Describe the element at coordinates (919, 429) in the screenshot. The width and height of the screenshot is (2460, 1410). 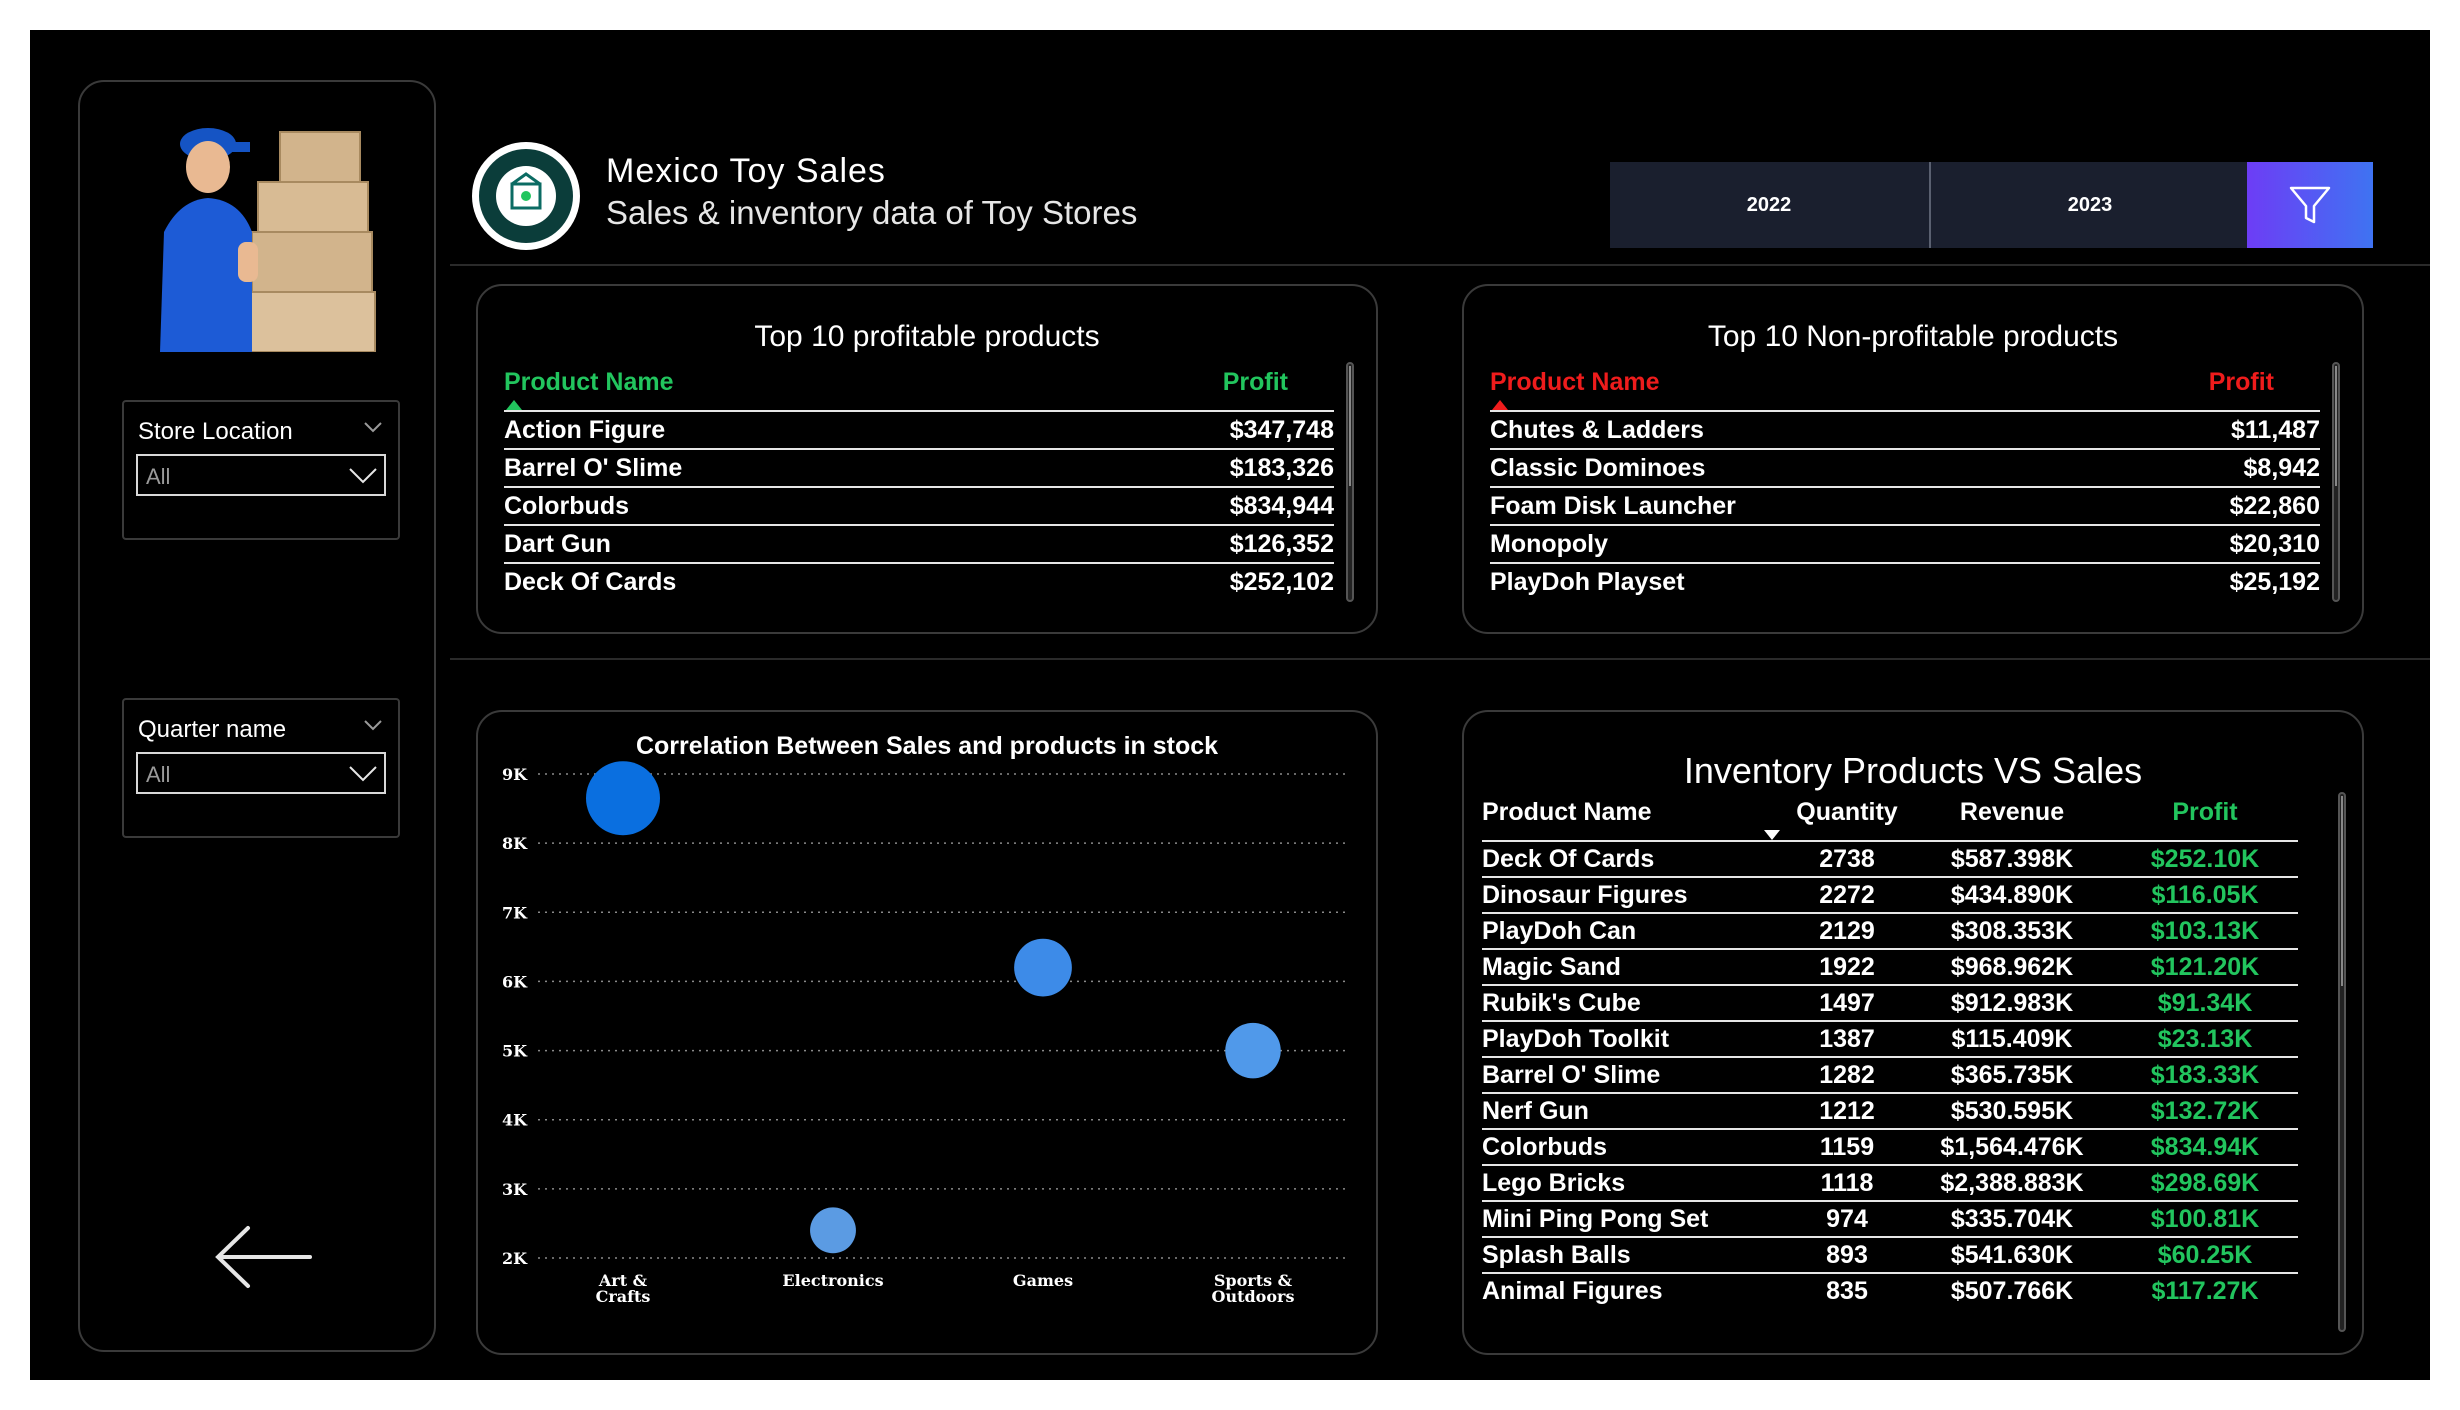
I see `table-row: Action Figure $347,748` at that location.